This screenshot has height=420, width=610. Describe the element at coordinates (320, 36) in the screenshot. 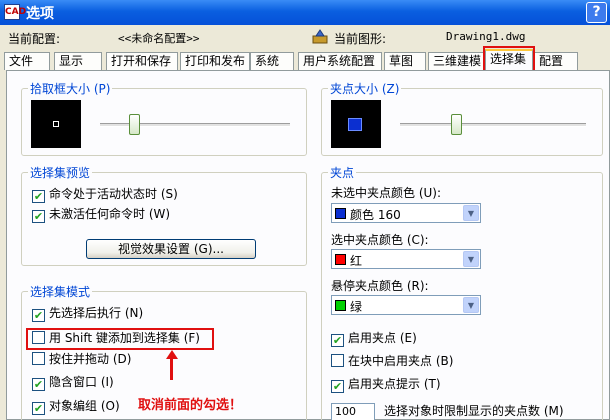

I see `drawing-icon` at that location.